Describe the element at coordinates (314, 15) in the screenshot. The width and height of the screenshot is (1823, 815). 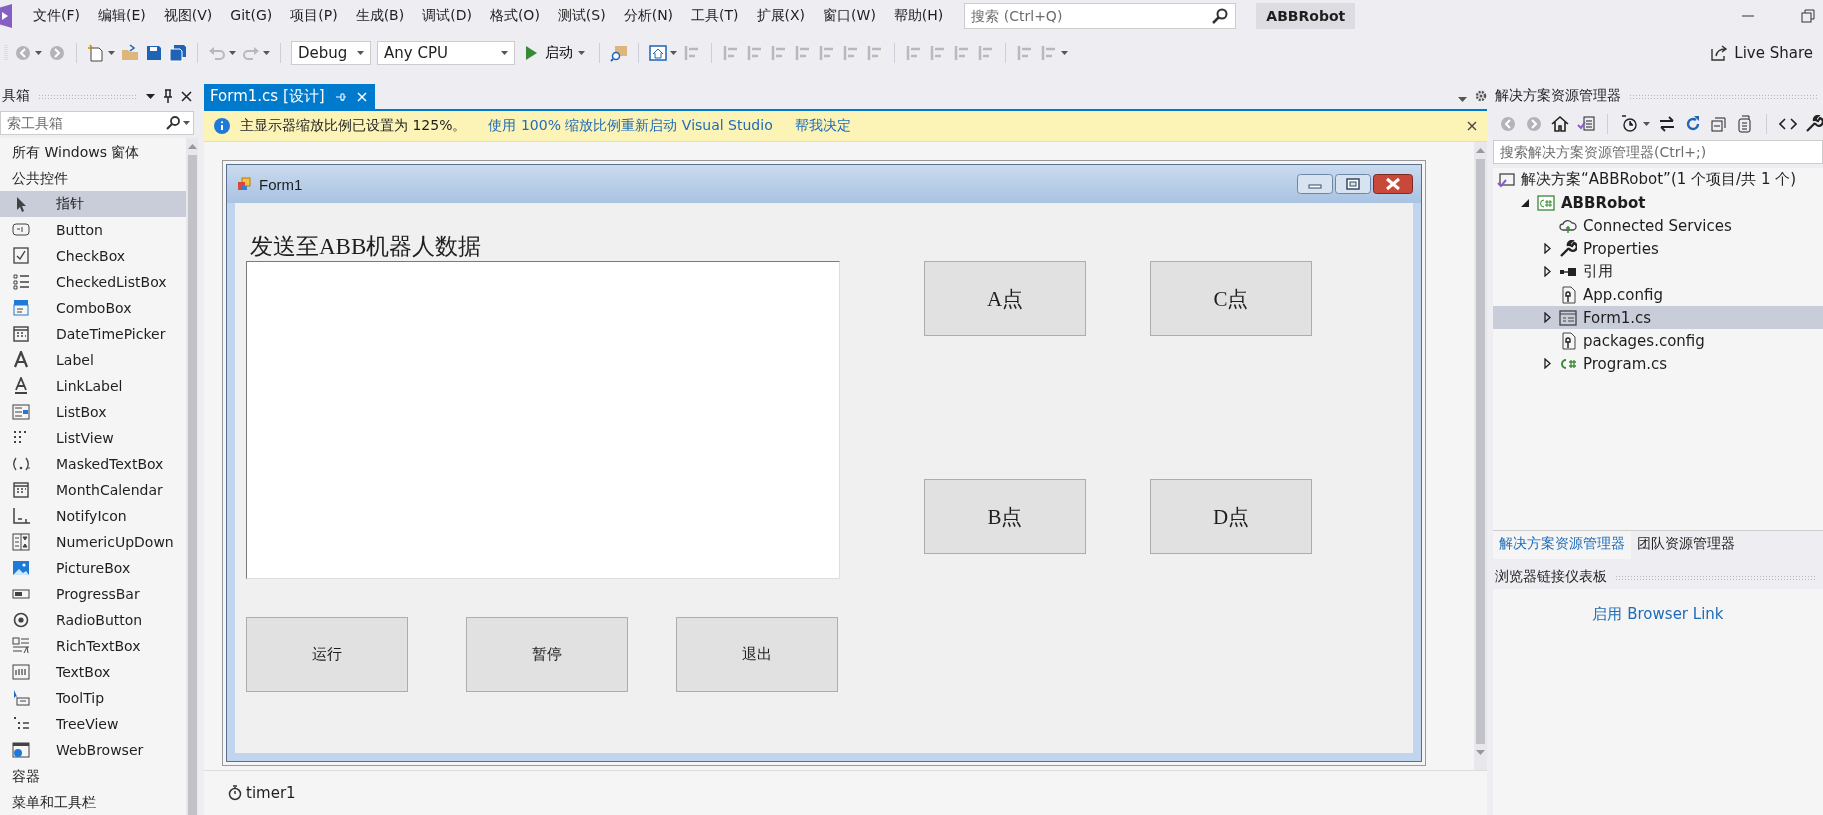
I see `menu-item: 项目(P)` at that location.